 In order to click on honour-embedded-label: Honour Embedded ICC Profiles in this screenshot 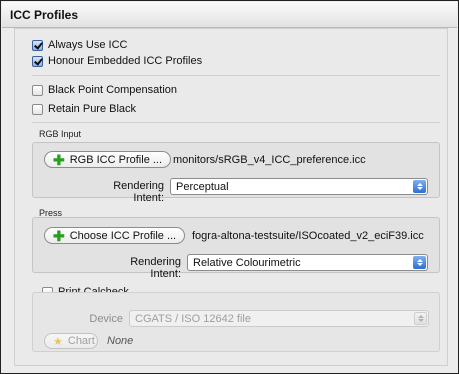, I will do `click(125, 61)`.